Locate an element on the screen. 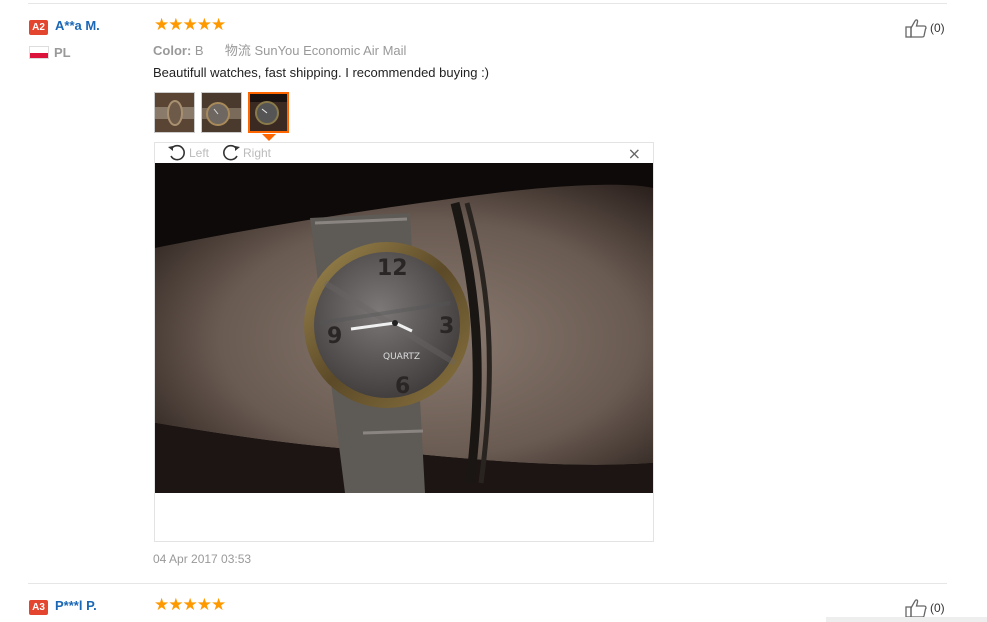 Image resolution: width=987 pixels, height=622 pixels. dial-numeral-9: 9 is located at coordinates (334, 336).